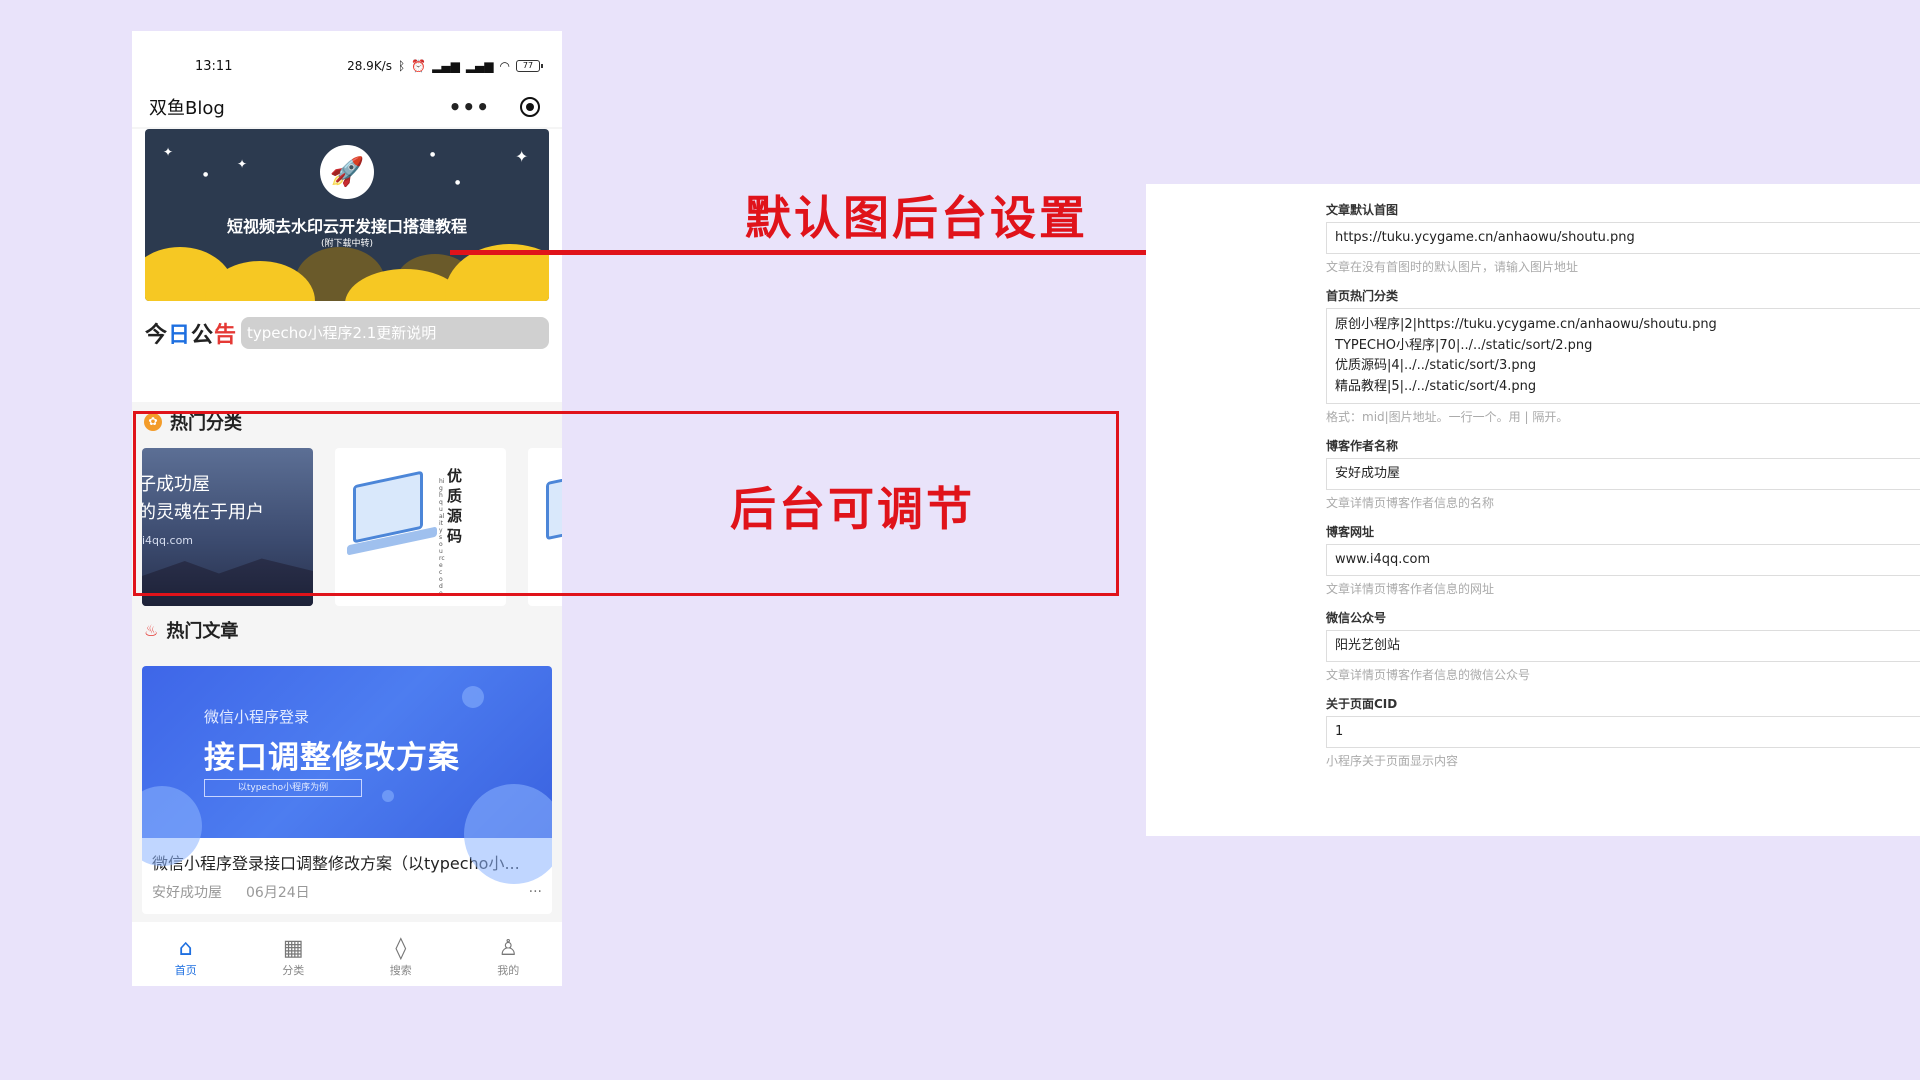 This screenshot has height=1080, width=1920. Describe the element at coordinates (214, 66) in the screenshot. I see `status-time: 13:11` at that location.